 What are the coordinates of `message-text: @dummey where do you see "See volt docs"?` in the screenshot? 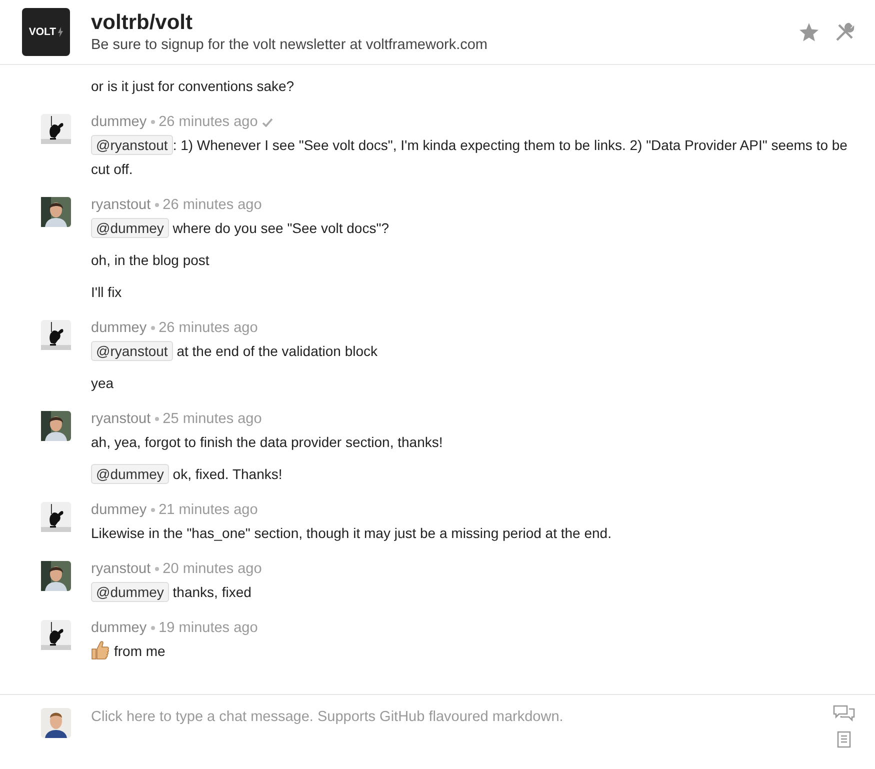 It's located at (473, 228).